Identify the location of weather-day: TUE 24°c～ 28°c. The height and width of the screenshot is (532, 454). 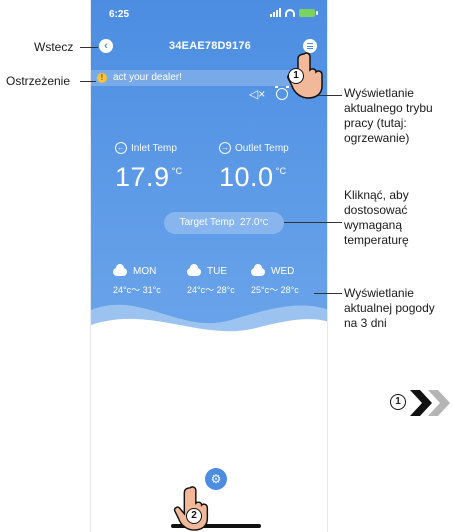
(222, 279).